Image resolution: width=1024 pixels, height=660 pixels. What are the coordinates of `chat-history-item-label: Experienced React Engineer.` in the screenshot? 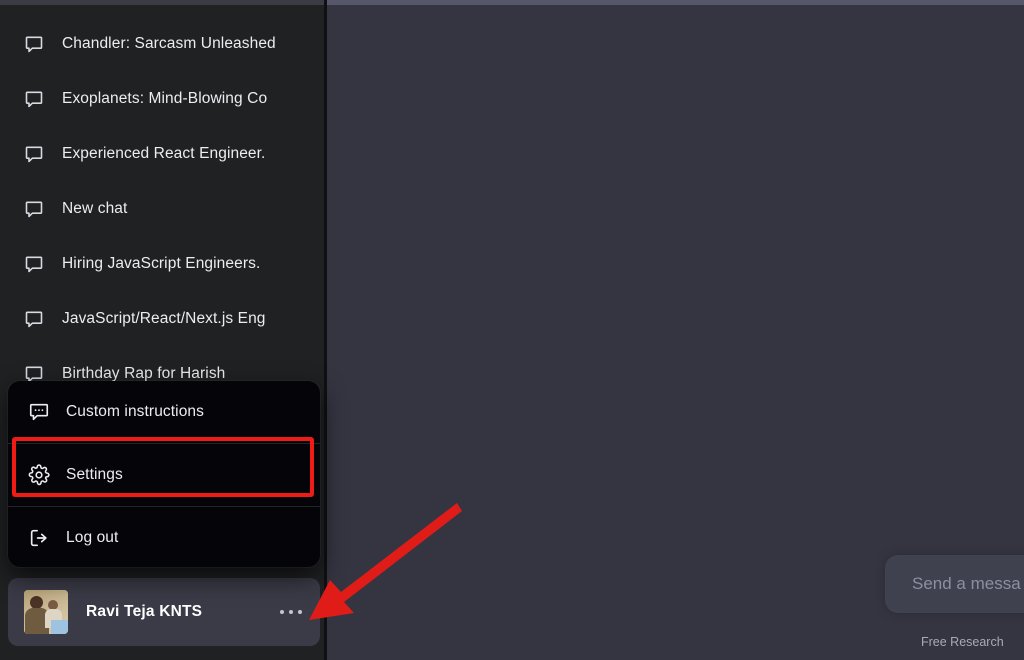 It's located at (164, 153).